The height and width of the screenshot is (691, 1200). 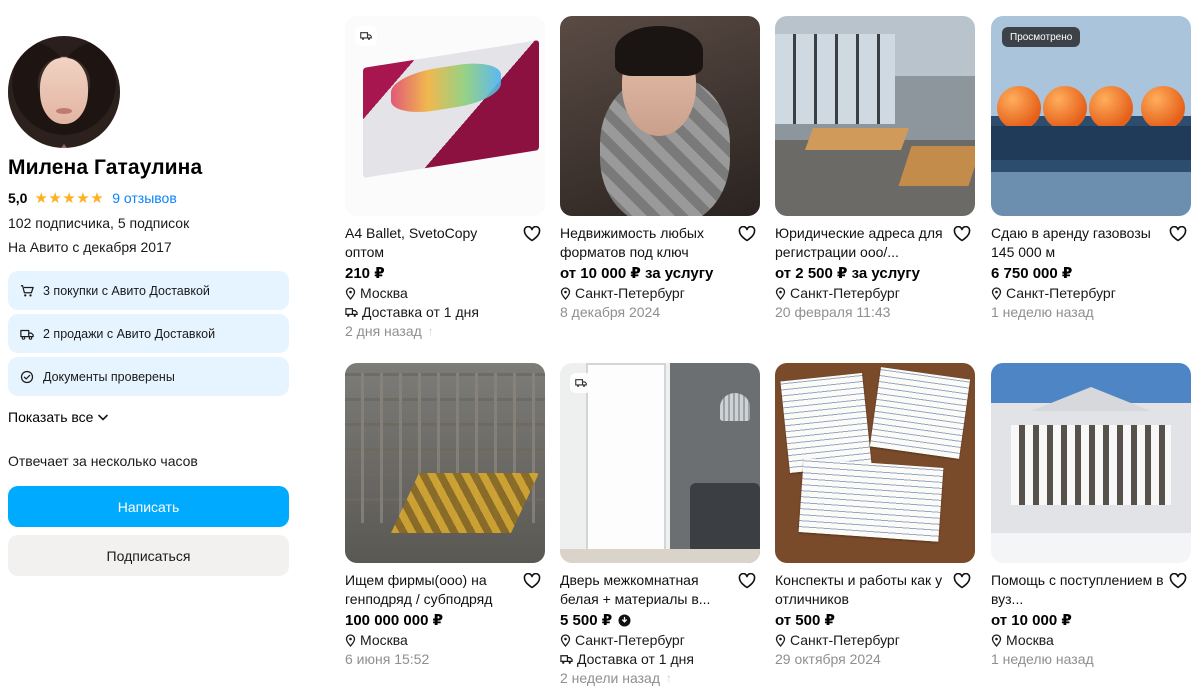 What do you see at coordinates (109, 376) in the screenshot?
I see `badge-documents-label: Документы проверены` at bounding box center [109, 376].